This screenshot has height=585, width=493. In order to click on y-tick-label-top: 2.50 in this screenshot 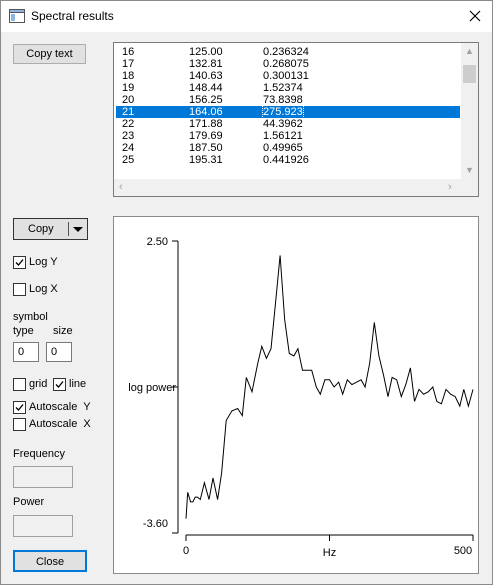, I will do `click(157, 242)`.